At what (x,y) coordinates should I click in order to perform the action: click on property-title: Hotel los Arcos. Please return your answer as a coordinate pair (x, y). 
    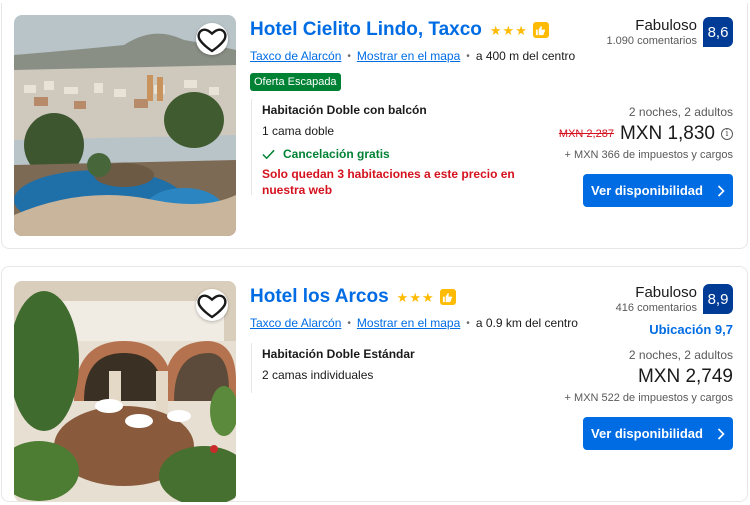
    Looking at the image, I should click on (319, 297).